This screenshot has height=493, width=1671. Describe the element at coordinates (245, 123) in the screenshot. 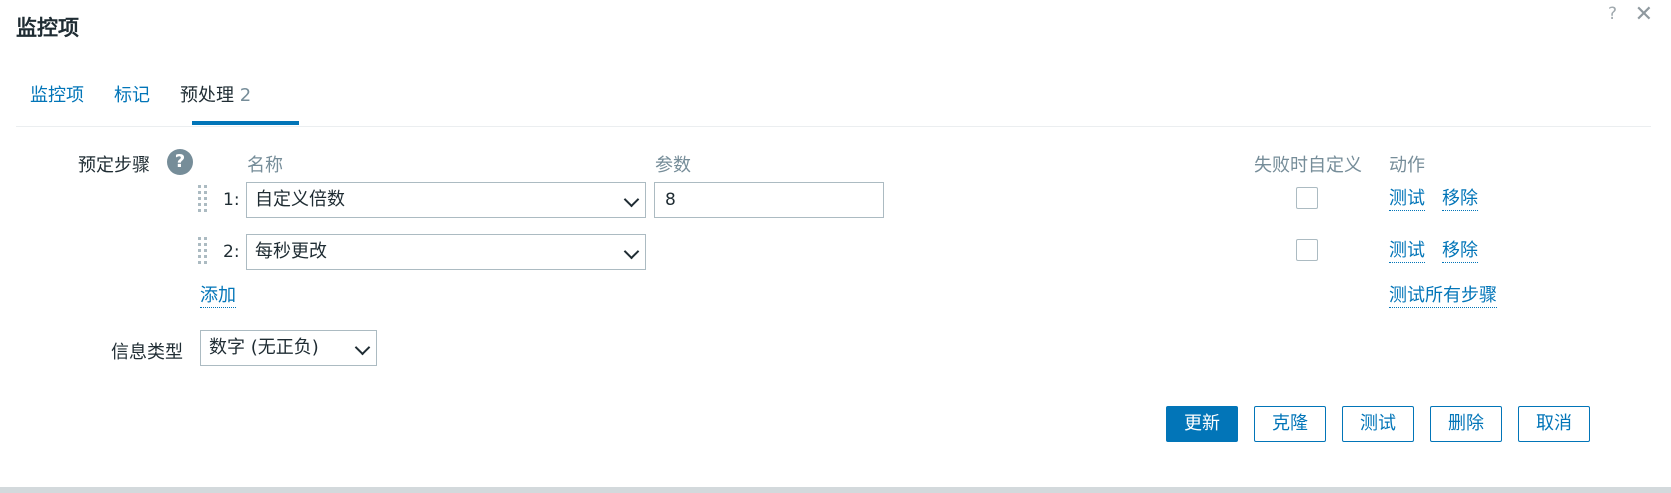

I see `active-tab-indicator` at that location.